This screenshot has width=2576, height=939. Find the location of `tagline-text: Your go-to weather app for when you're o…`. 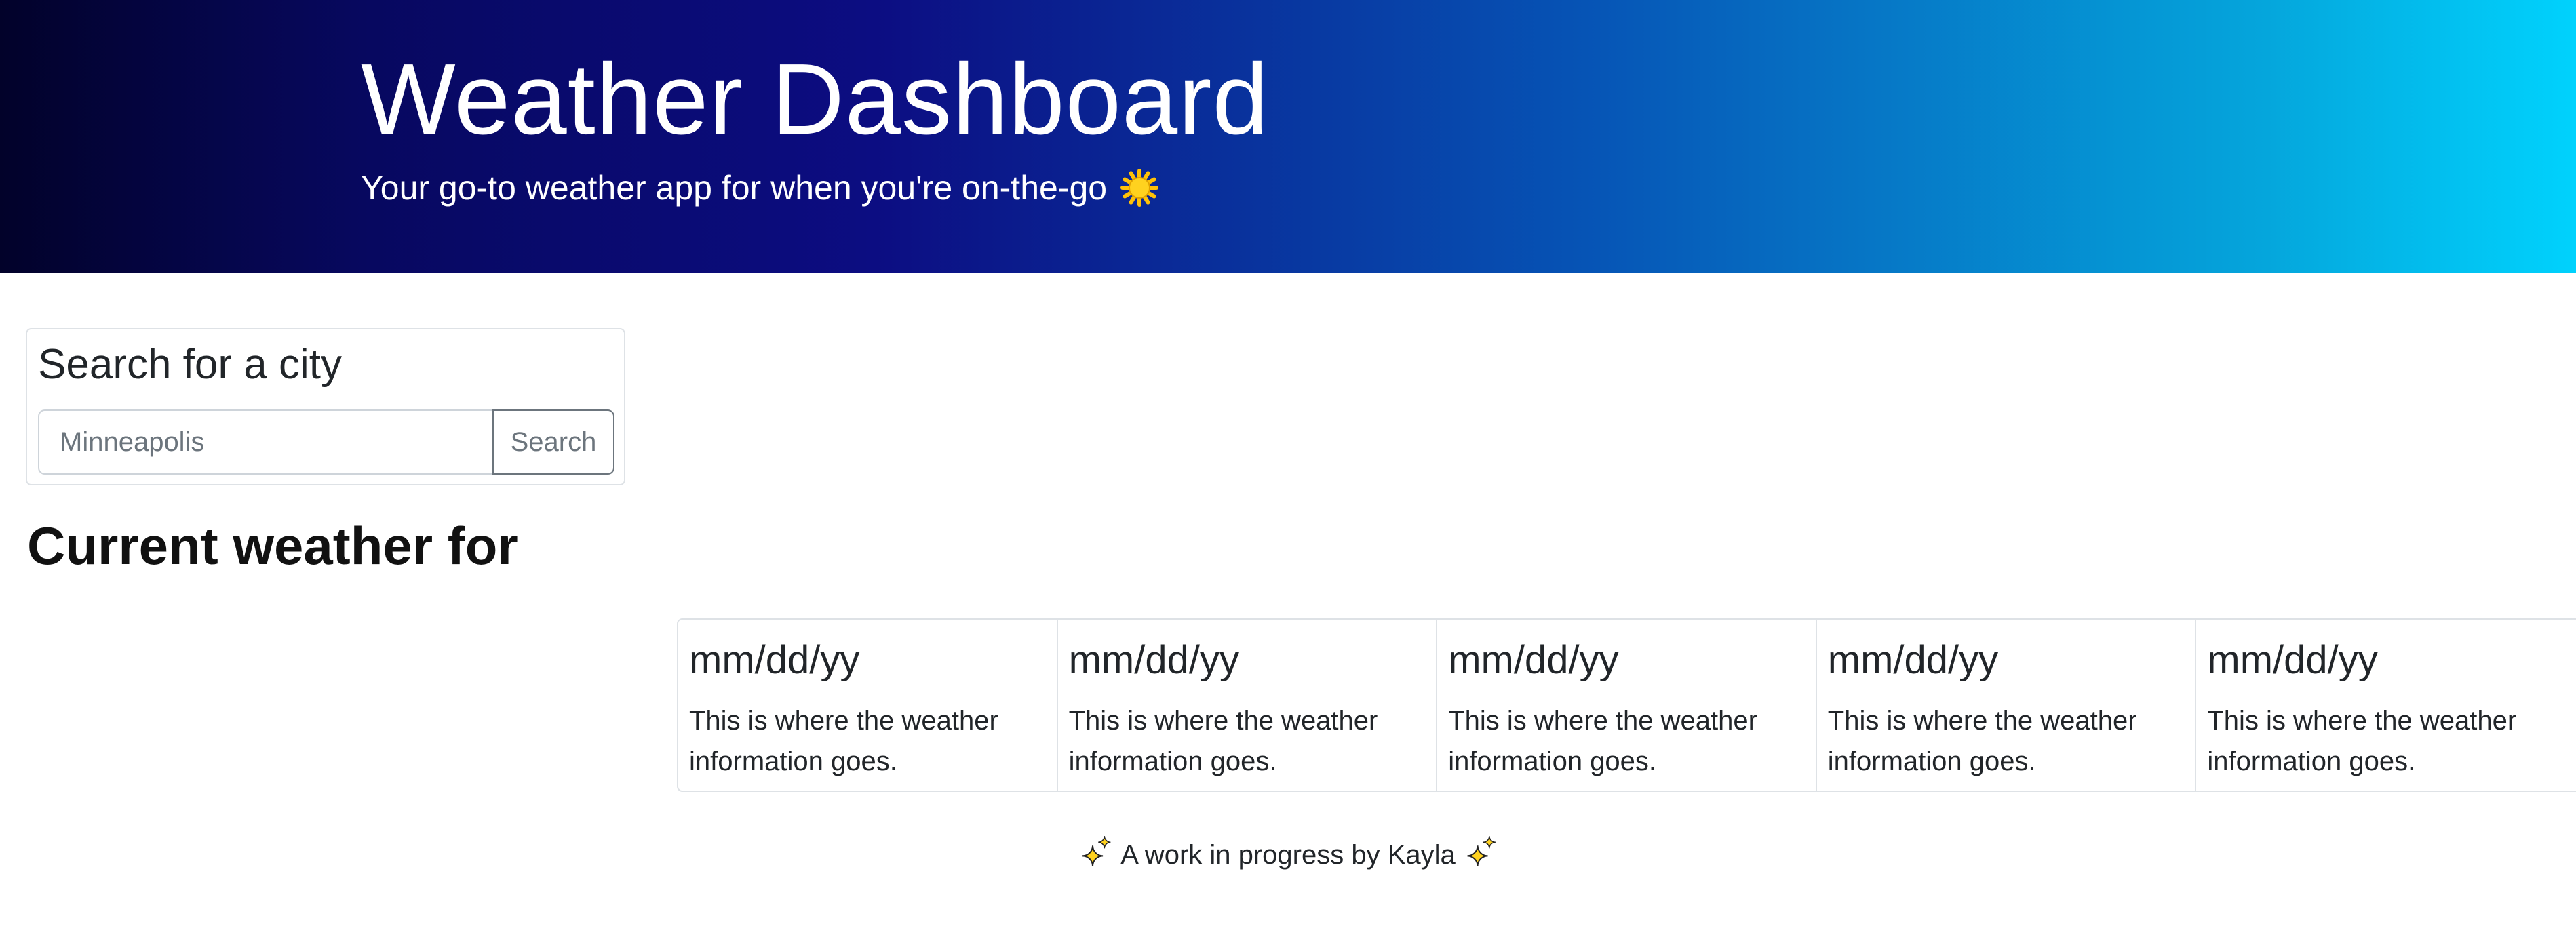

tagline-text: Your go-to weather app for when you're o… is located at coordinates (734, 188).